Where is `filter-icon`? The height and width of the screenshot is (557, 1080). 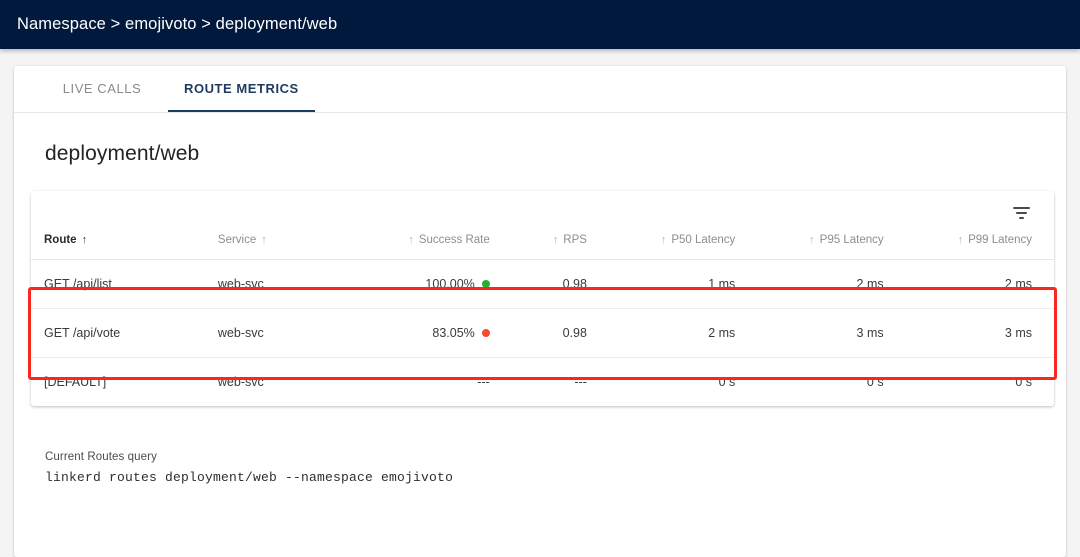
filter-icon is located at coordinates (1021, 213).